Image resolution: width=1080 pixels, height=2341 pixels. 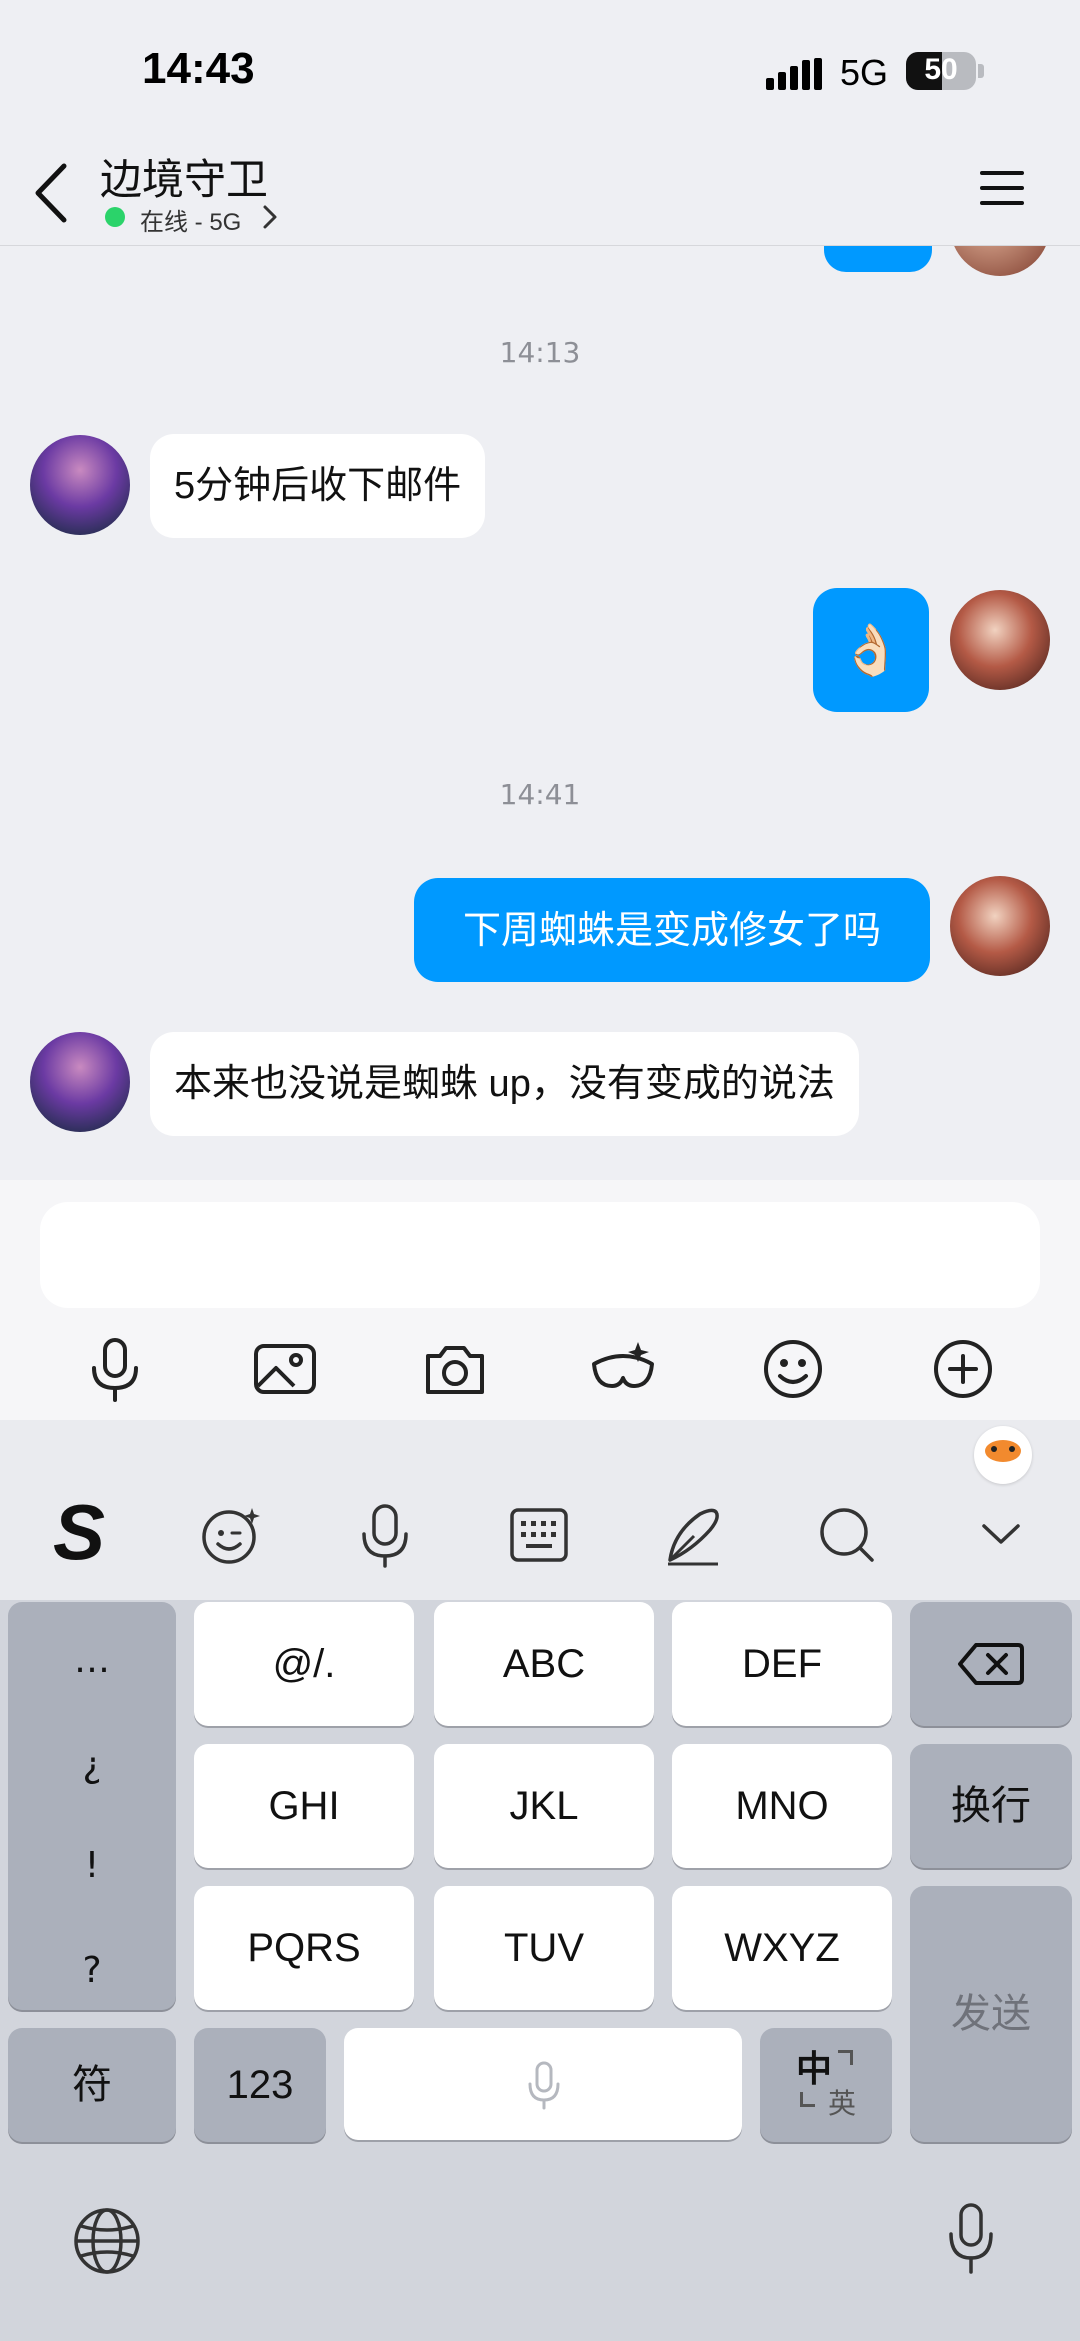 I want to click on space-key, so click(x=543, y=2084).